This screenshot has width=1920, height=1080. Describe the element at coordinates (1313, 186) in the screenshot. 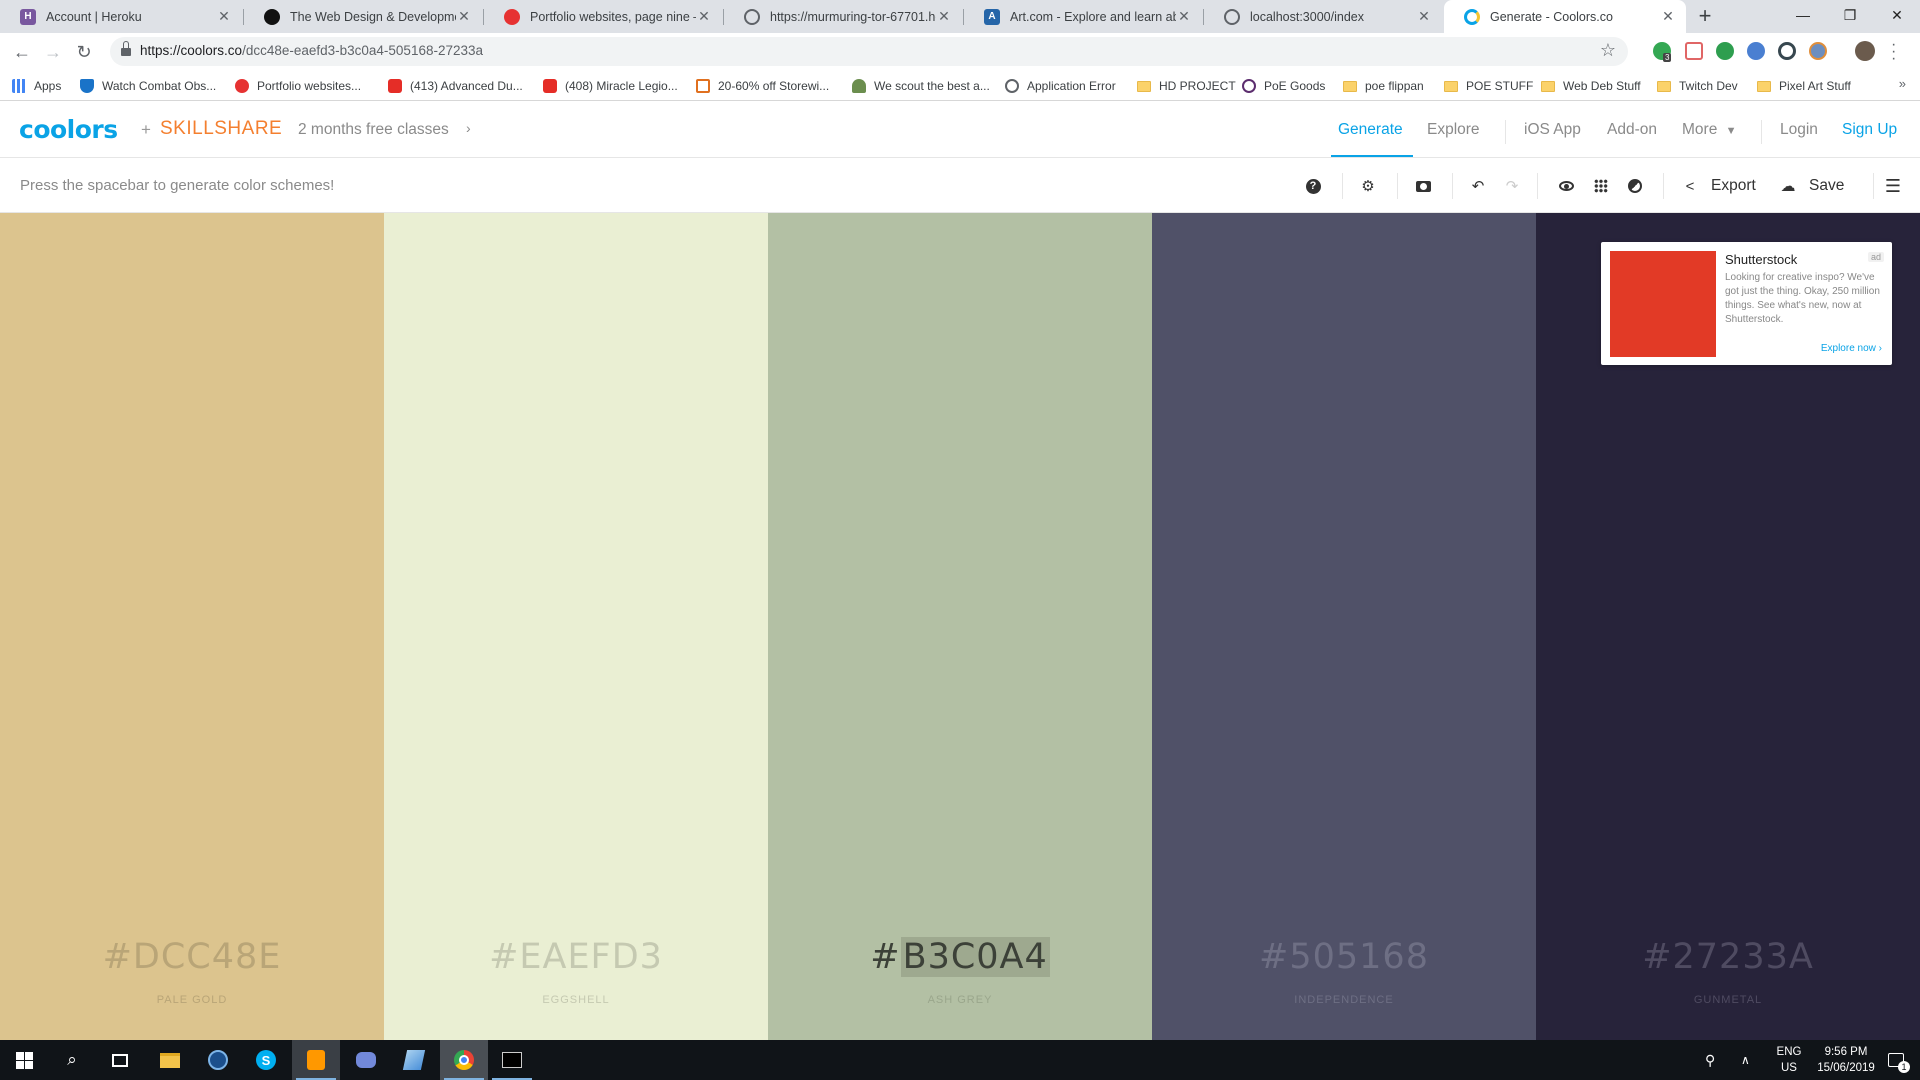

I see `help-icon: ?` at that location.